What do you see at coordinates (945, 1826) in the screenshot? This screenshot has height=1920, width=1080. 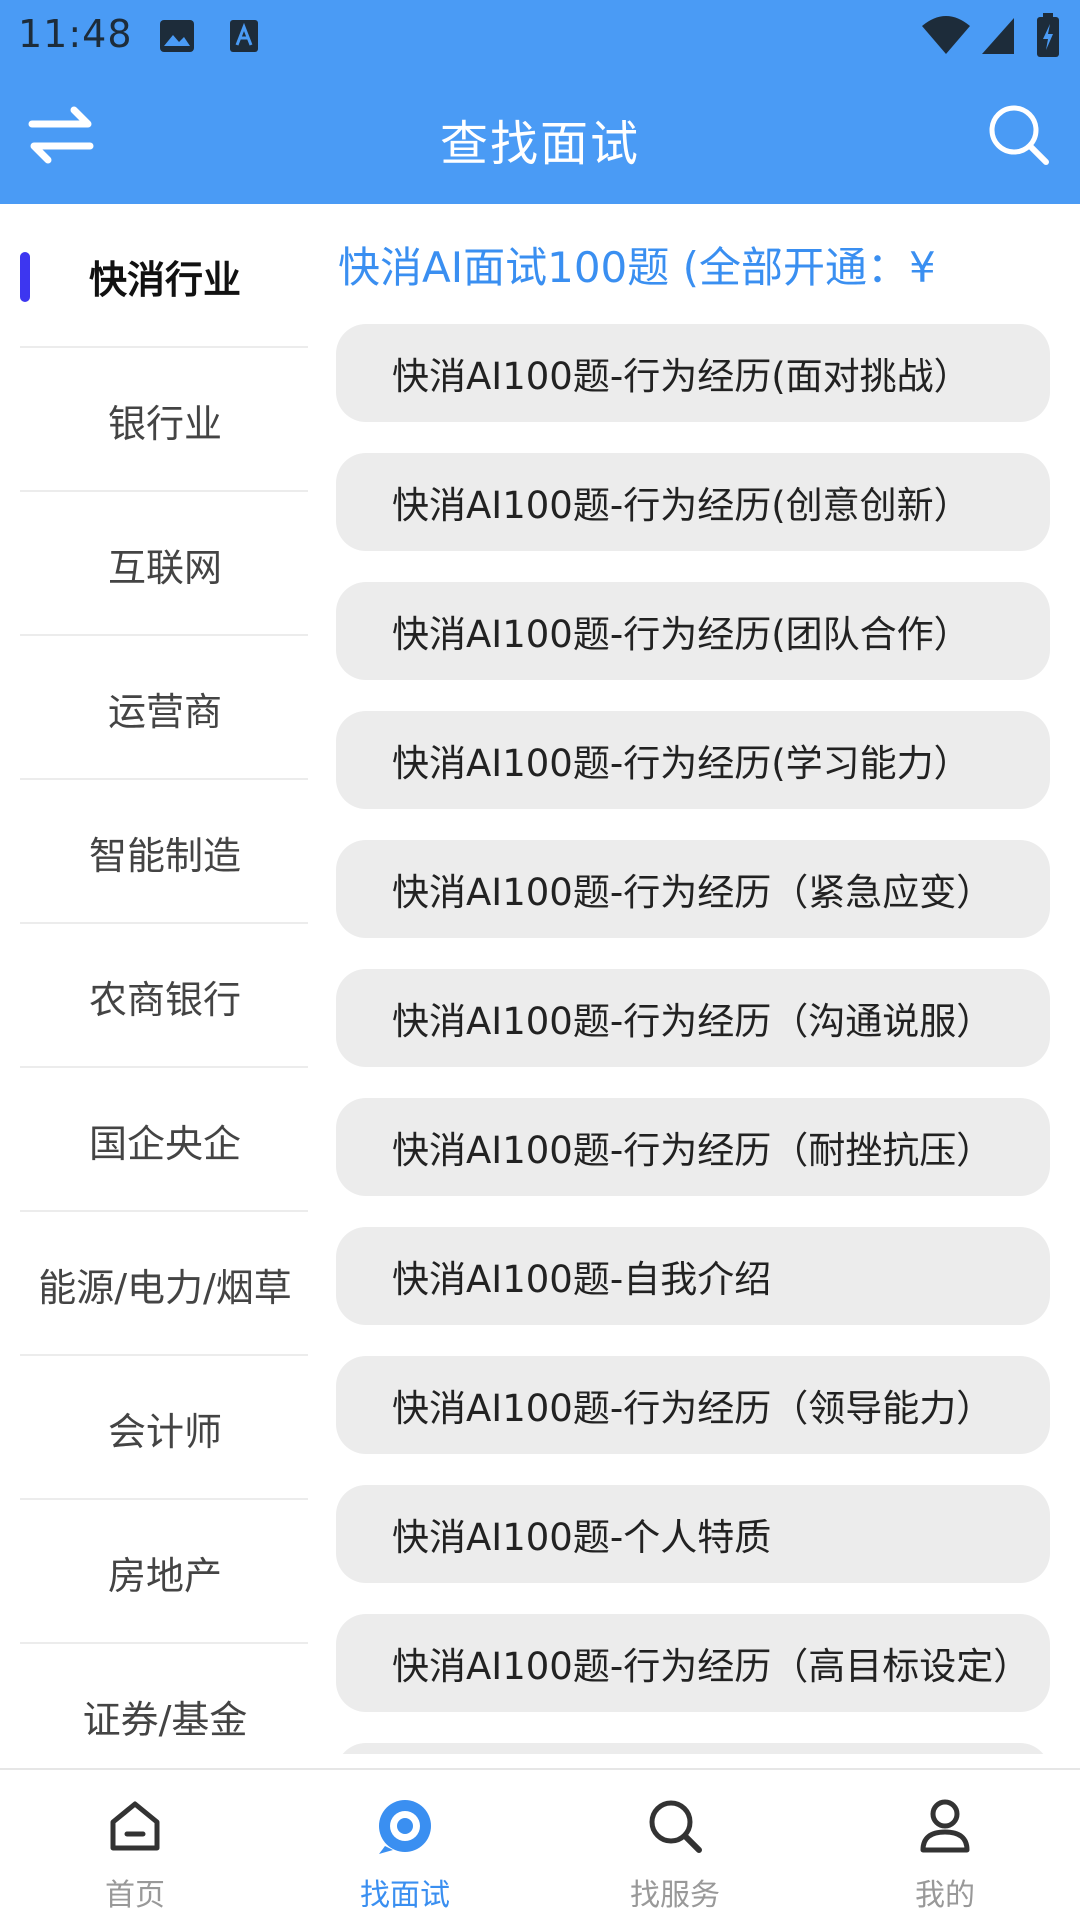 I see `person-icon` at bounding box center [945, 1826].